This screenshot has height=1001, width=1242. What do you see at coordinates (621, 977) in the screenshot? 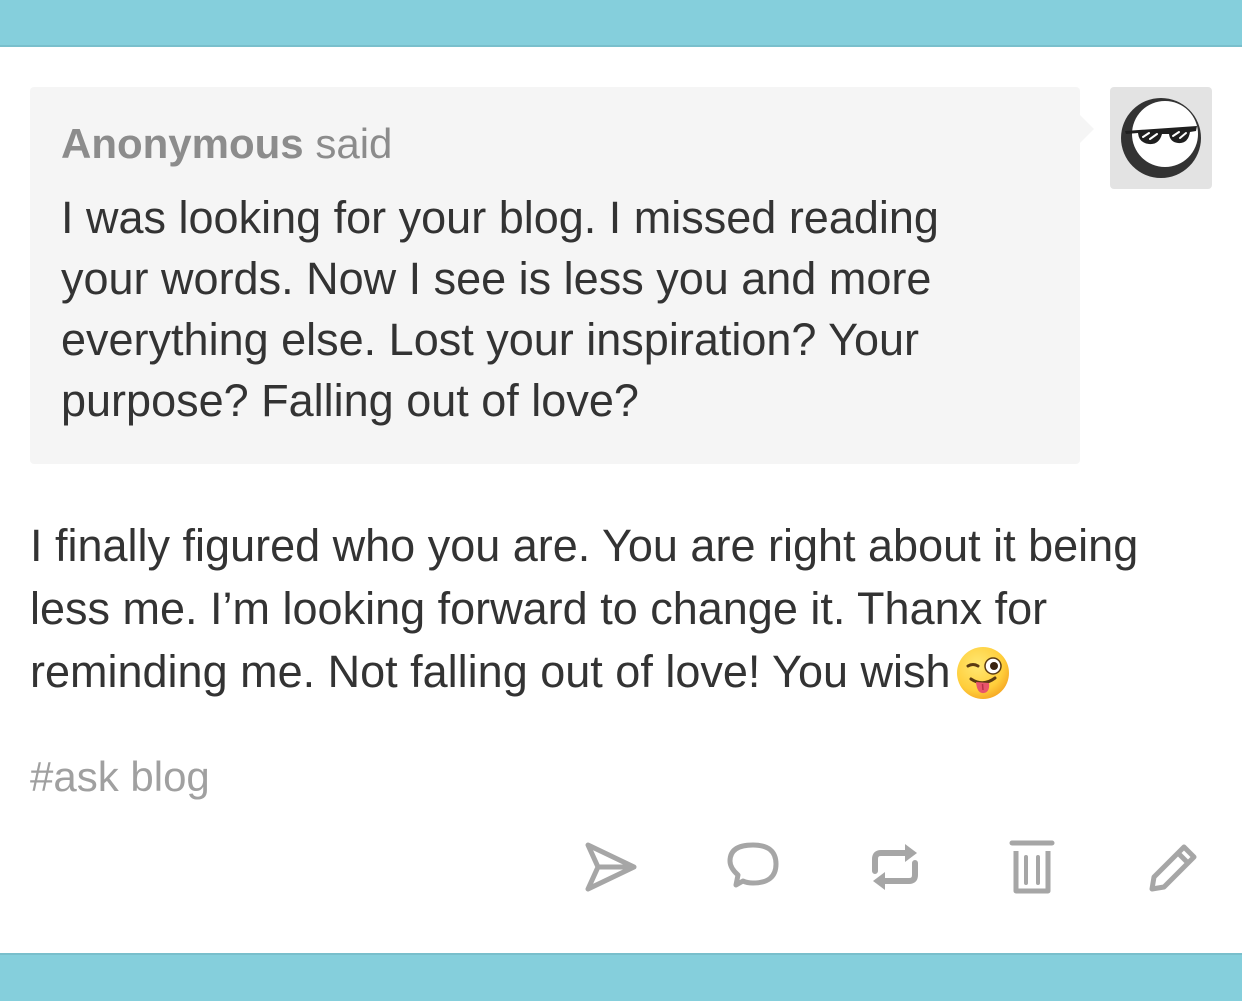
I see `bottom-bar` at bounding box center [621, 977].